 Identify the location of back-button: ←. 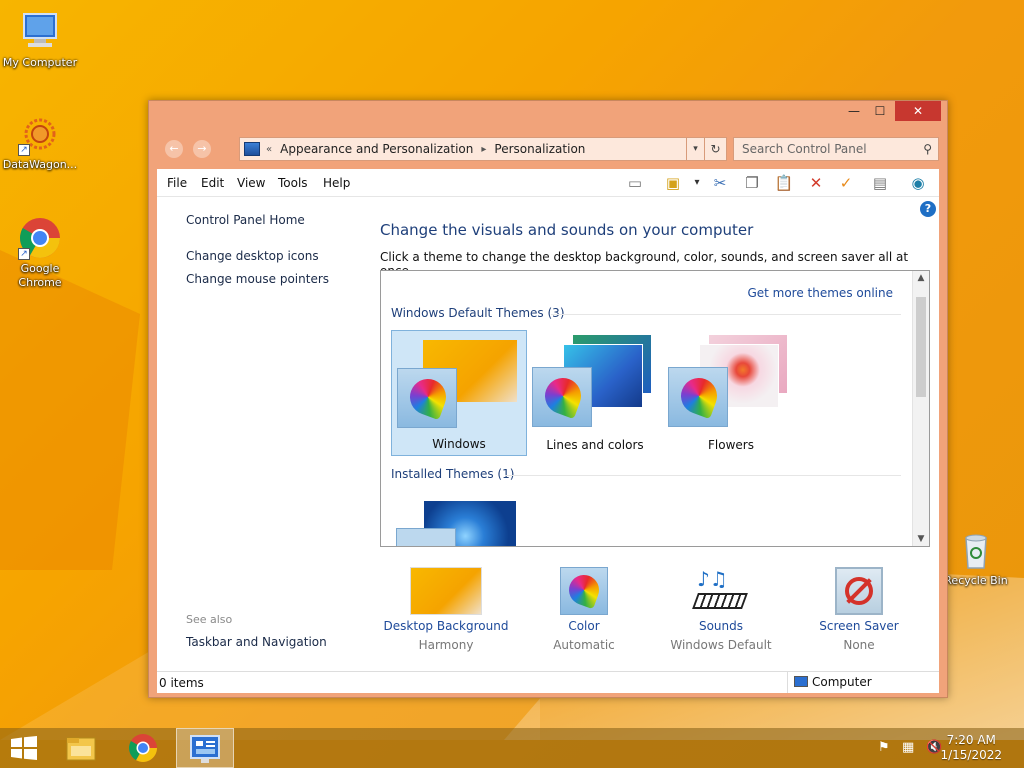
(174, 149).